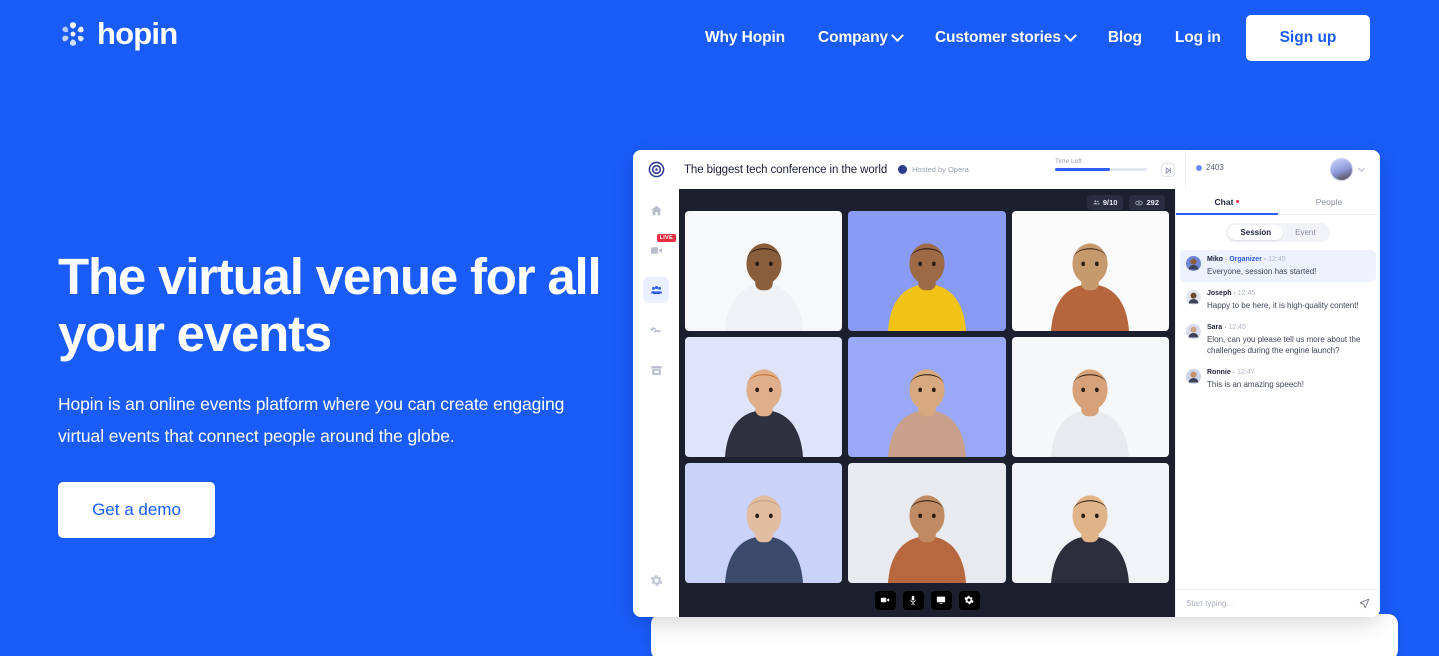 This screenshot has height=656, width=1439. I want to click on unread-dot-icon, so click(1238, 201).